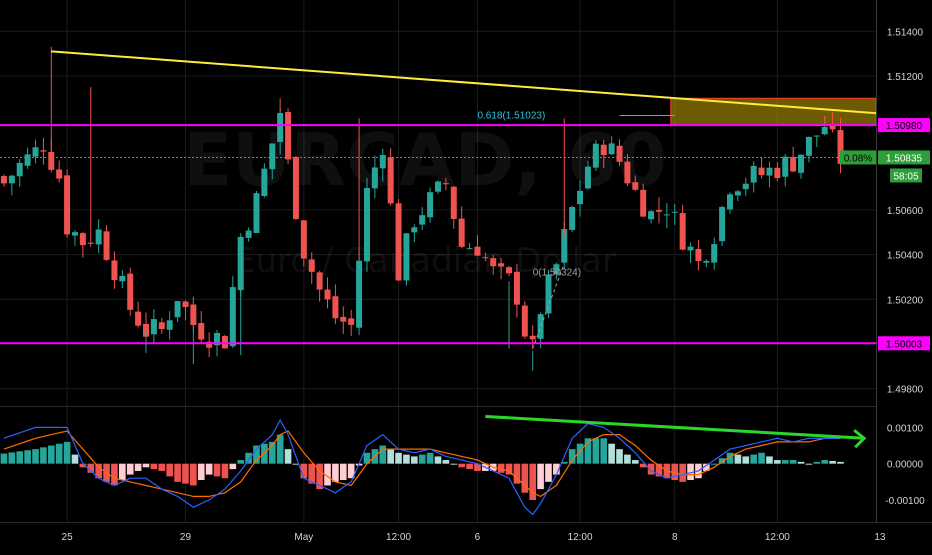  I want to click on price-tick-label: 1.50600, so click(905, 211).